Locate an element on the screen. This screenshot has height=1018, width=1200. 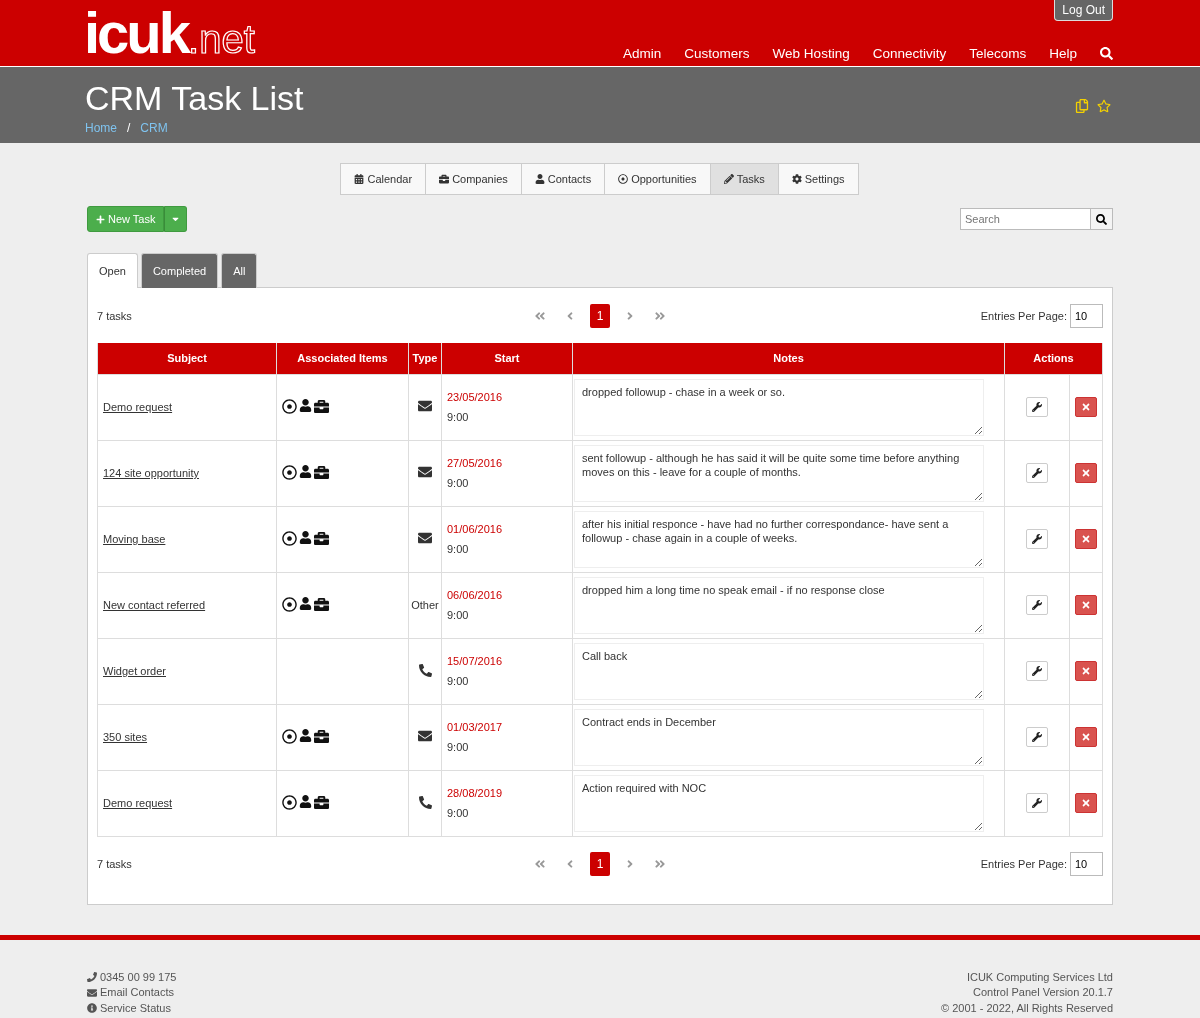
nav-link: Telecoms is located at coordinates (998, 53).